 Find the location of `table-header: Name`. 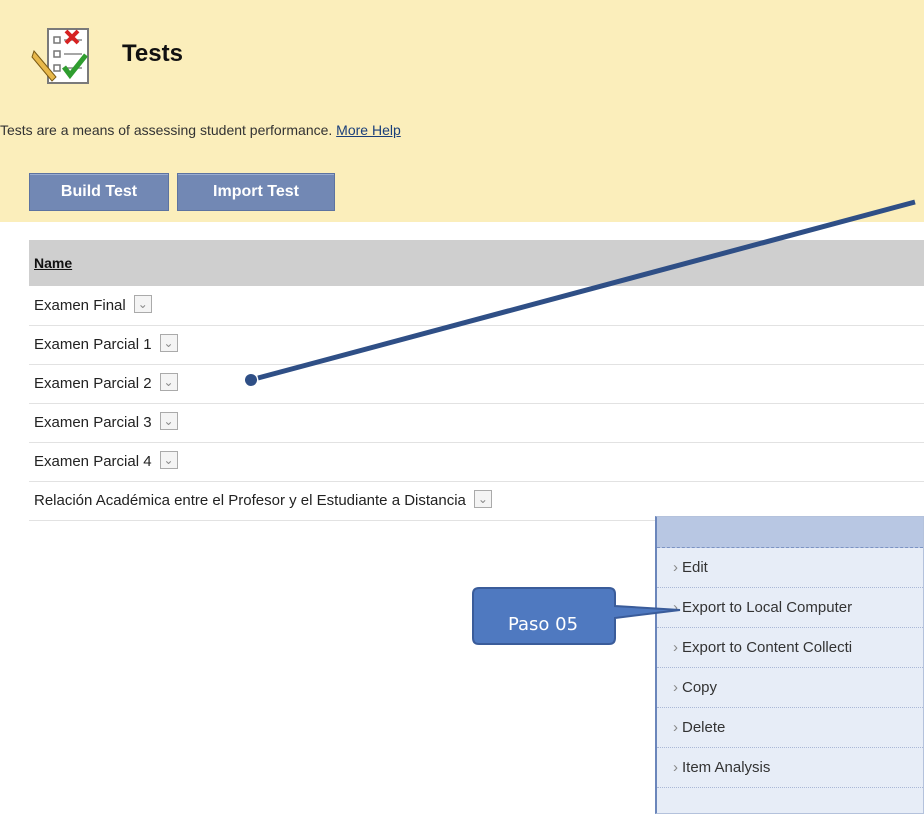

table-header: Name is located at coordinates (476, 263).